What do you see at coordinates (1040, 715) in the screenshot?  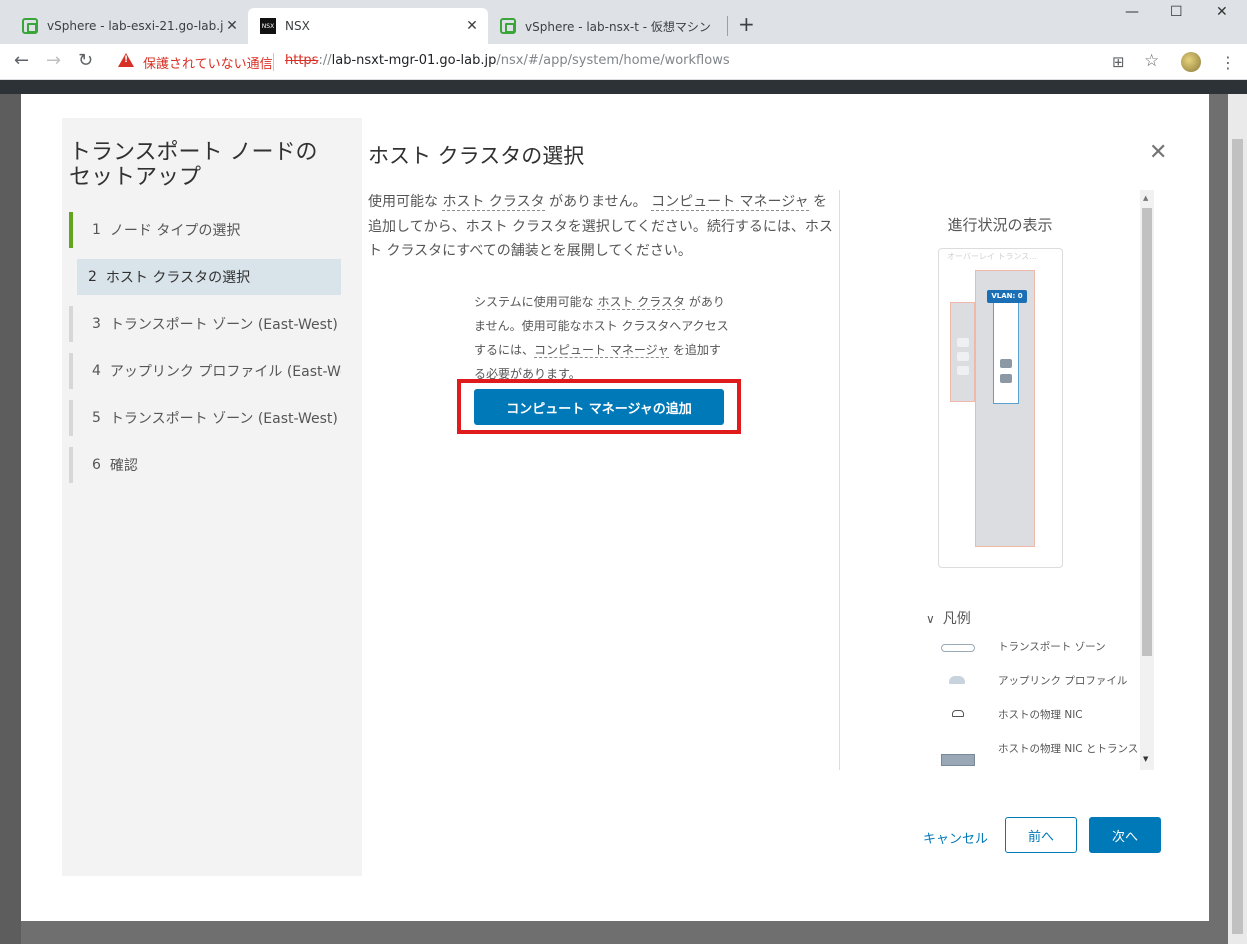 I see `legend-item-label: ホストの物理 NIC` at bounding box center [1040, 715].